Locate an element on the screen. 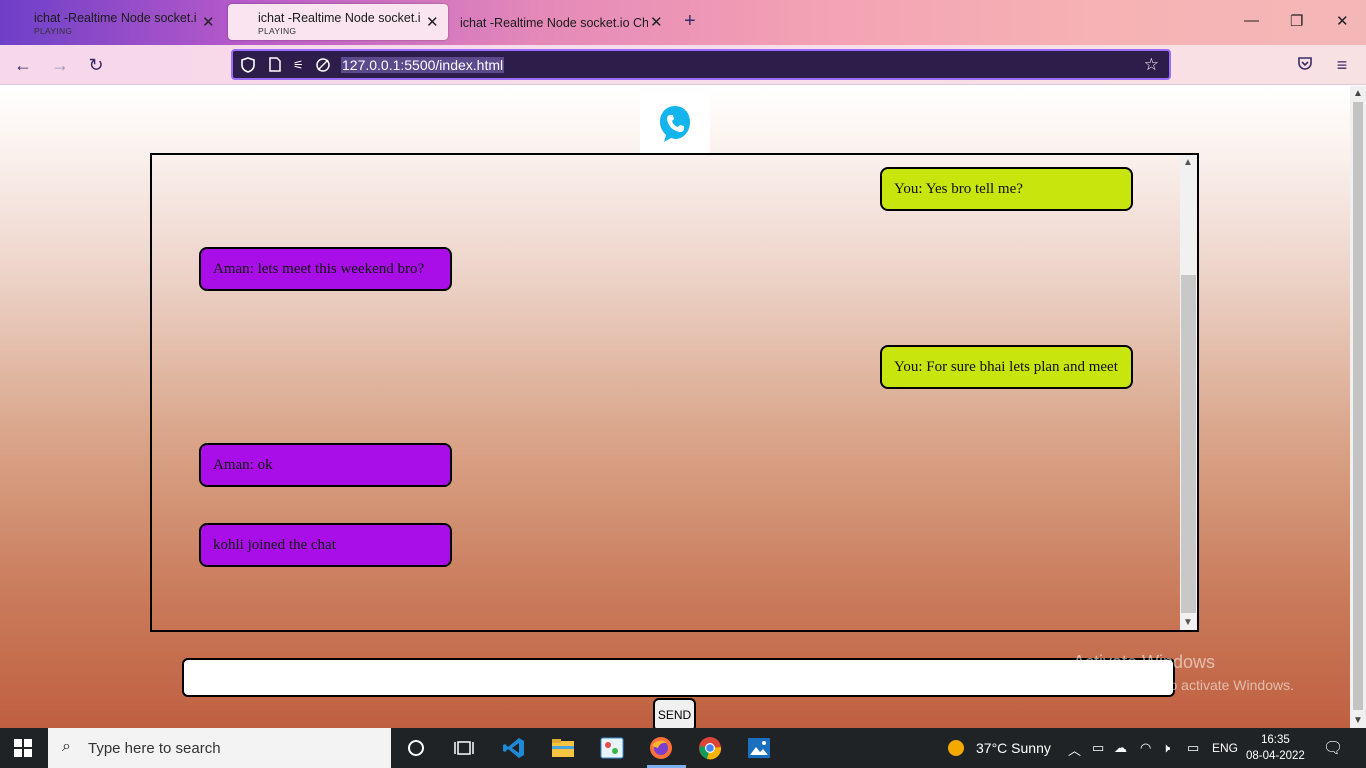  page-scroll-down-icon: ▼ is located at coordinates (1358, 720).